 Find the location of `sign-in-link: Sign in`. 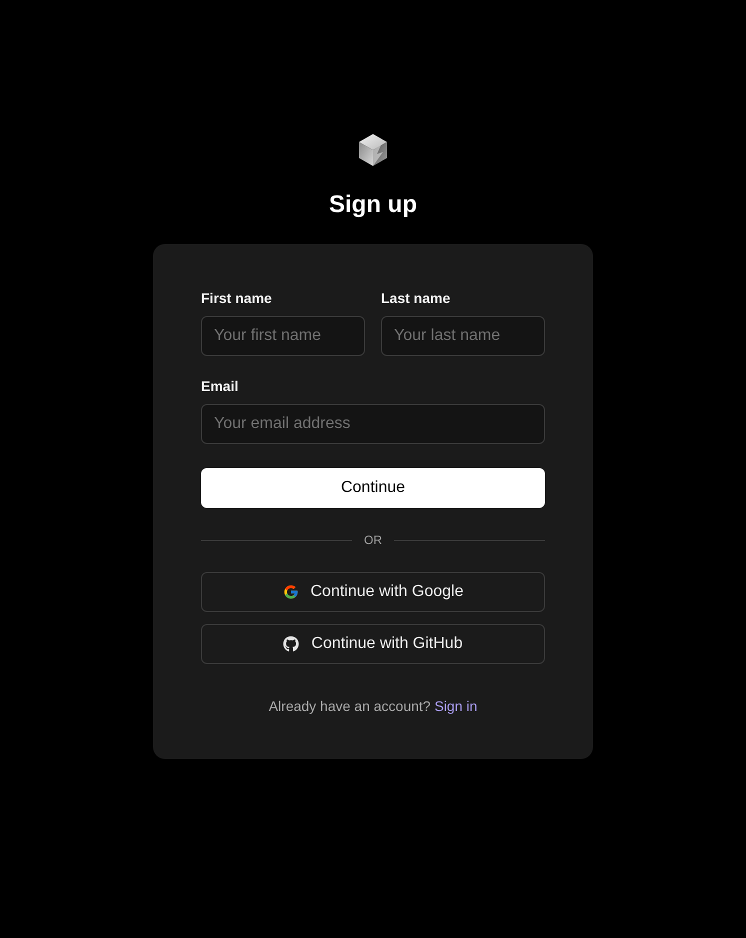

sign-in-link: Sign in is located at coordinates (456, 706).